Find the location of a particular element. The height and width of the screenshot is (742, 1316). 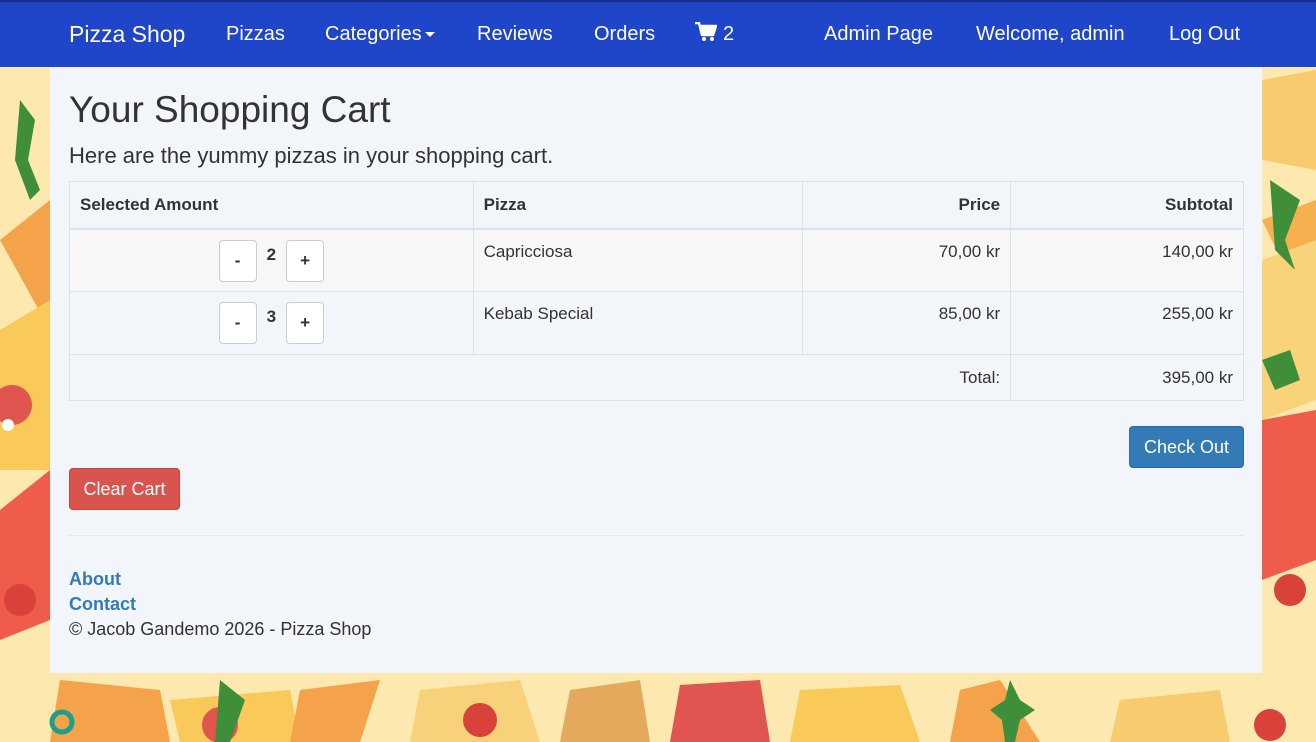

header-pizza: Pizza is located at coordinates (638, 205).